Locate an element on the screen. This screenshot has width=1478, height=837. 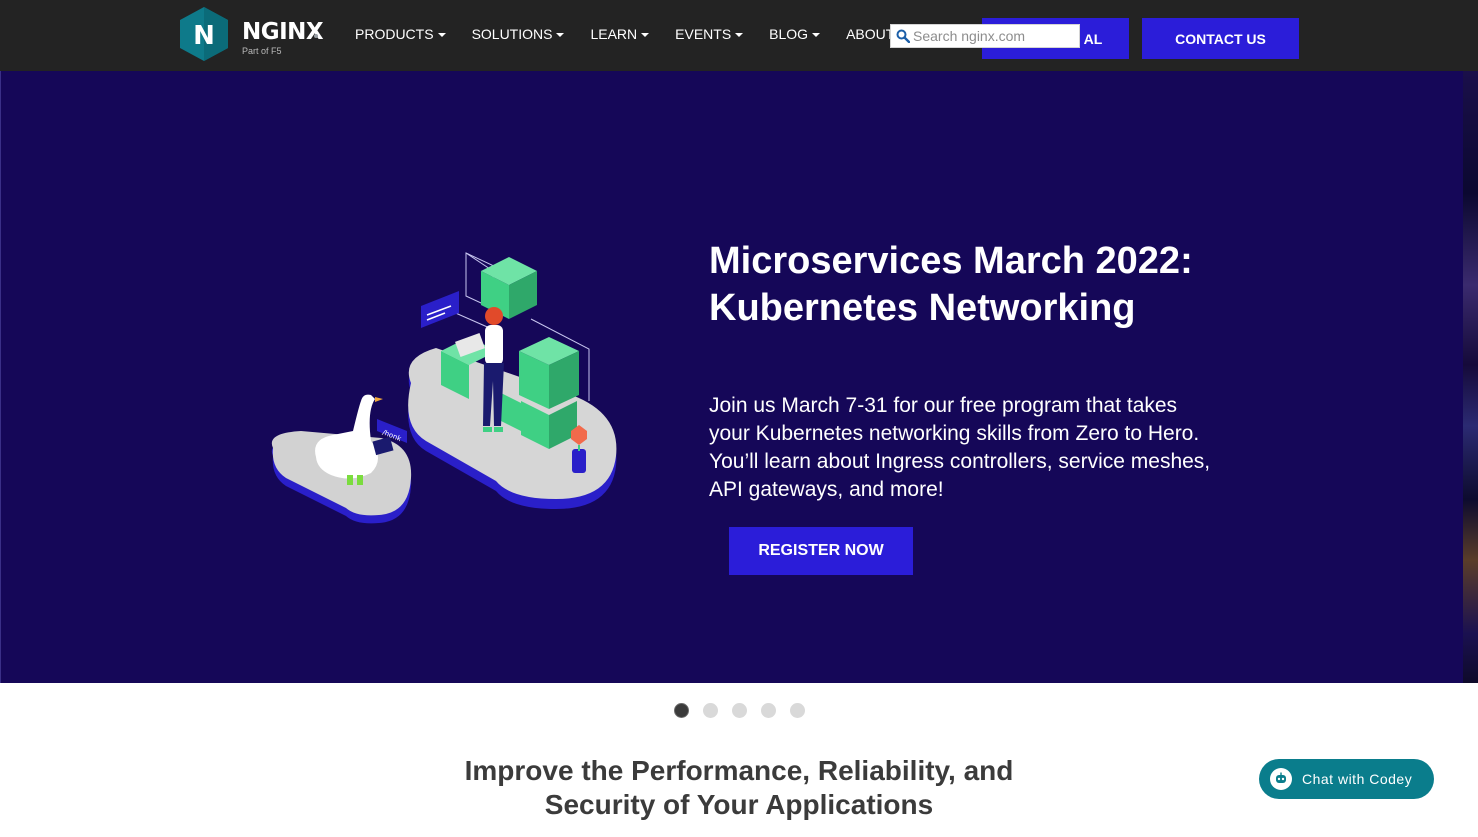
kubernetes-illustration: /honk is located at coordinates (444, 388).